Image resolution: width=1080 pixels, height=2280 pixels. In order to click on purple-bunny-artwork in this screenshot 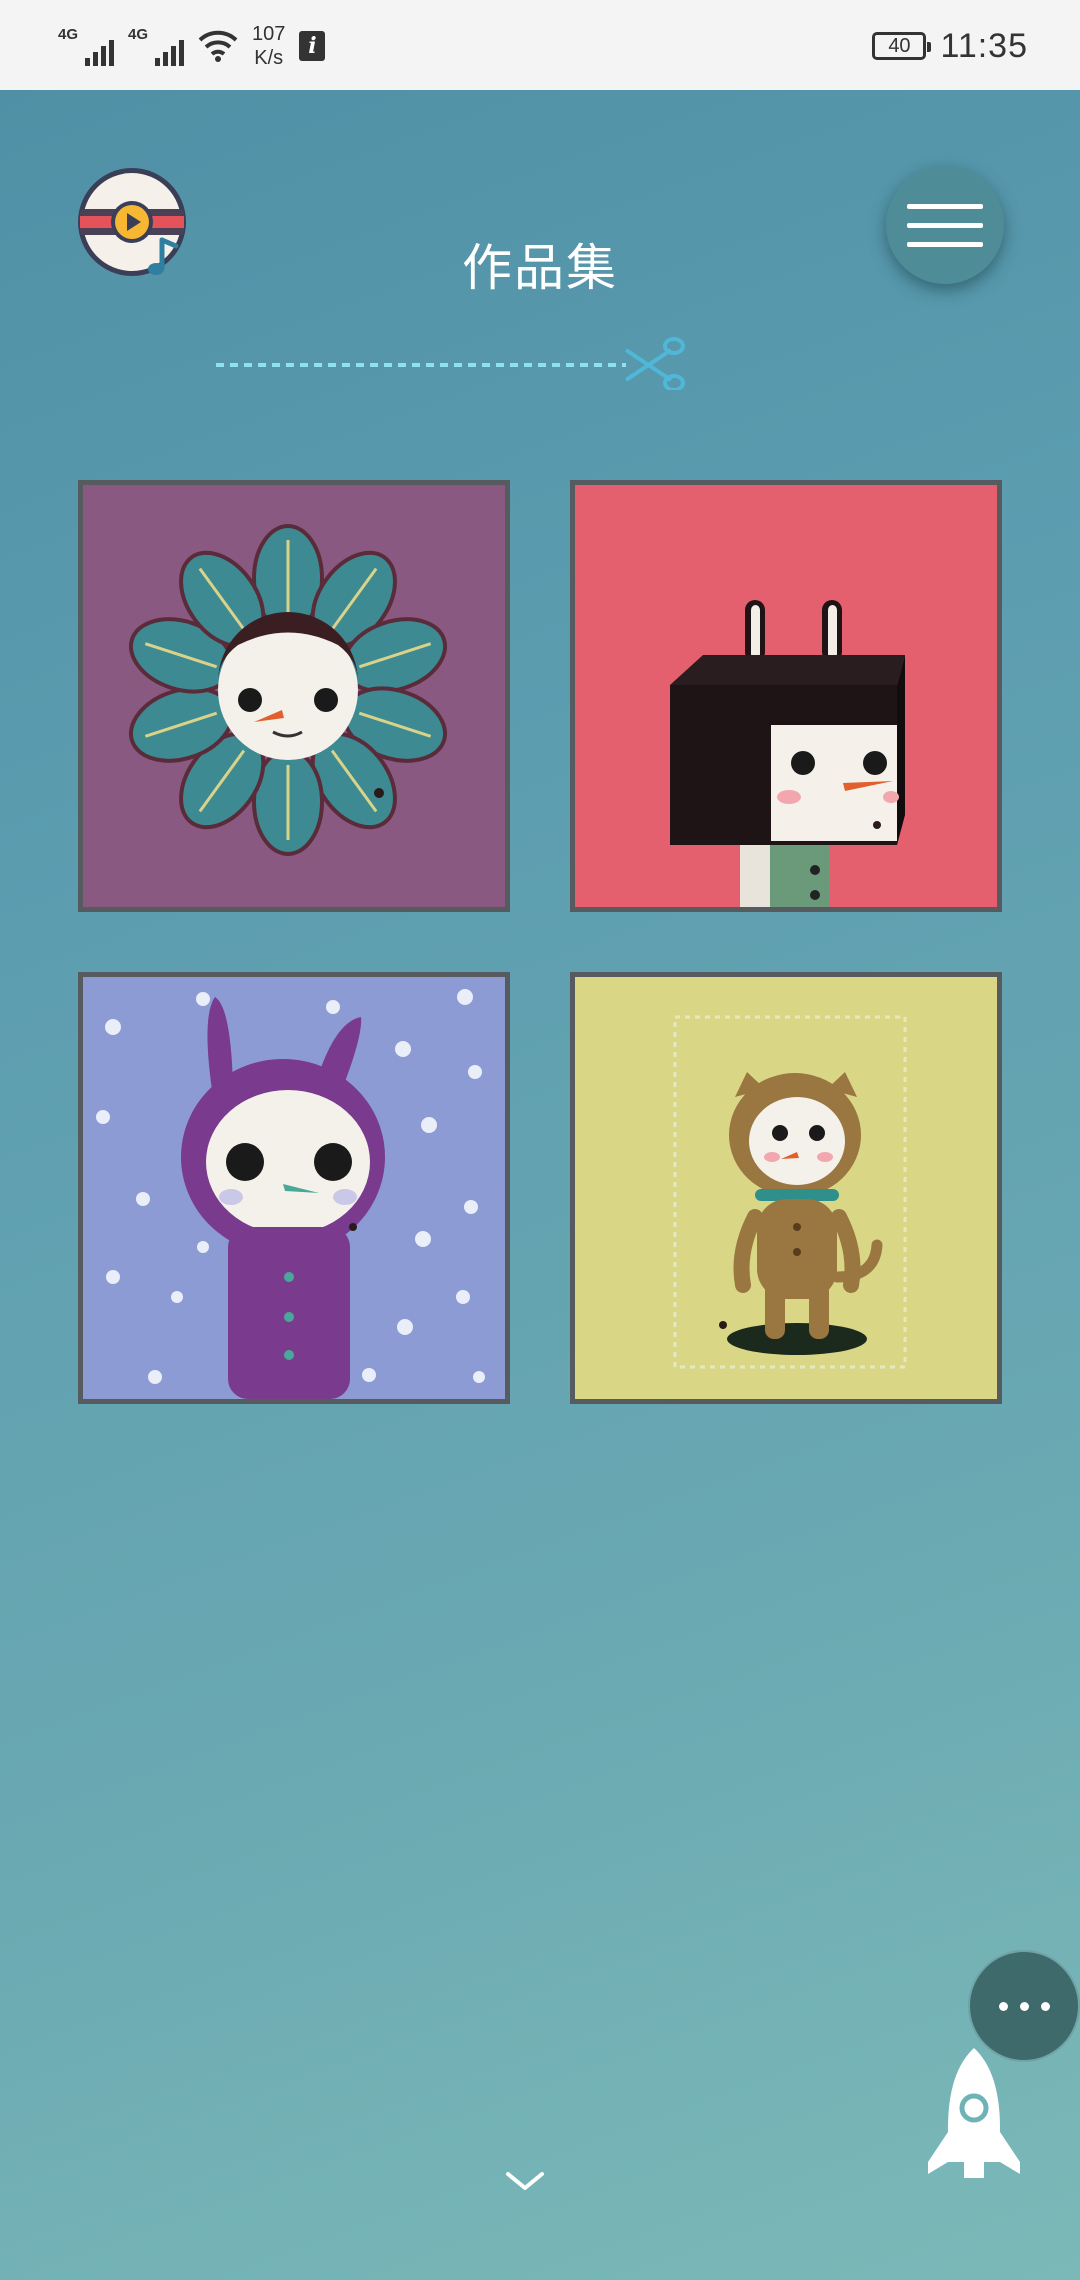, I will do `click(294, 1188)`.